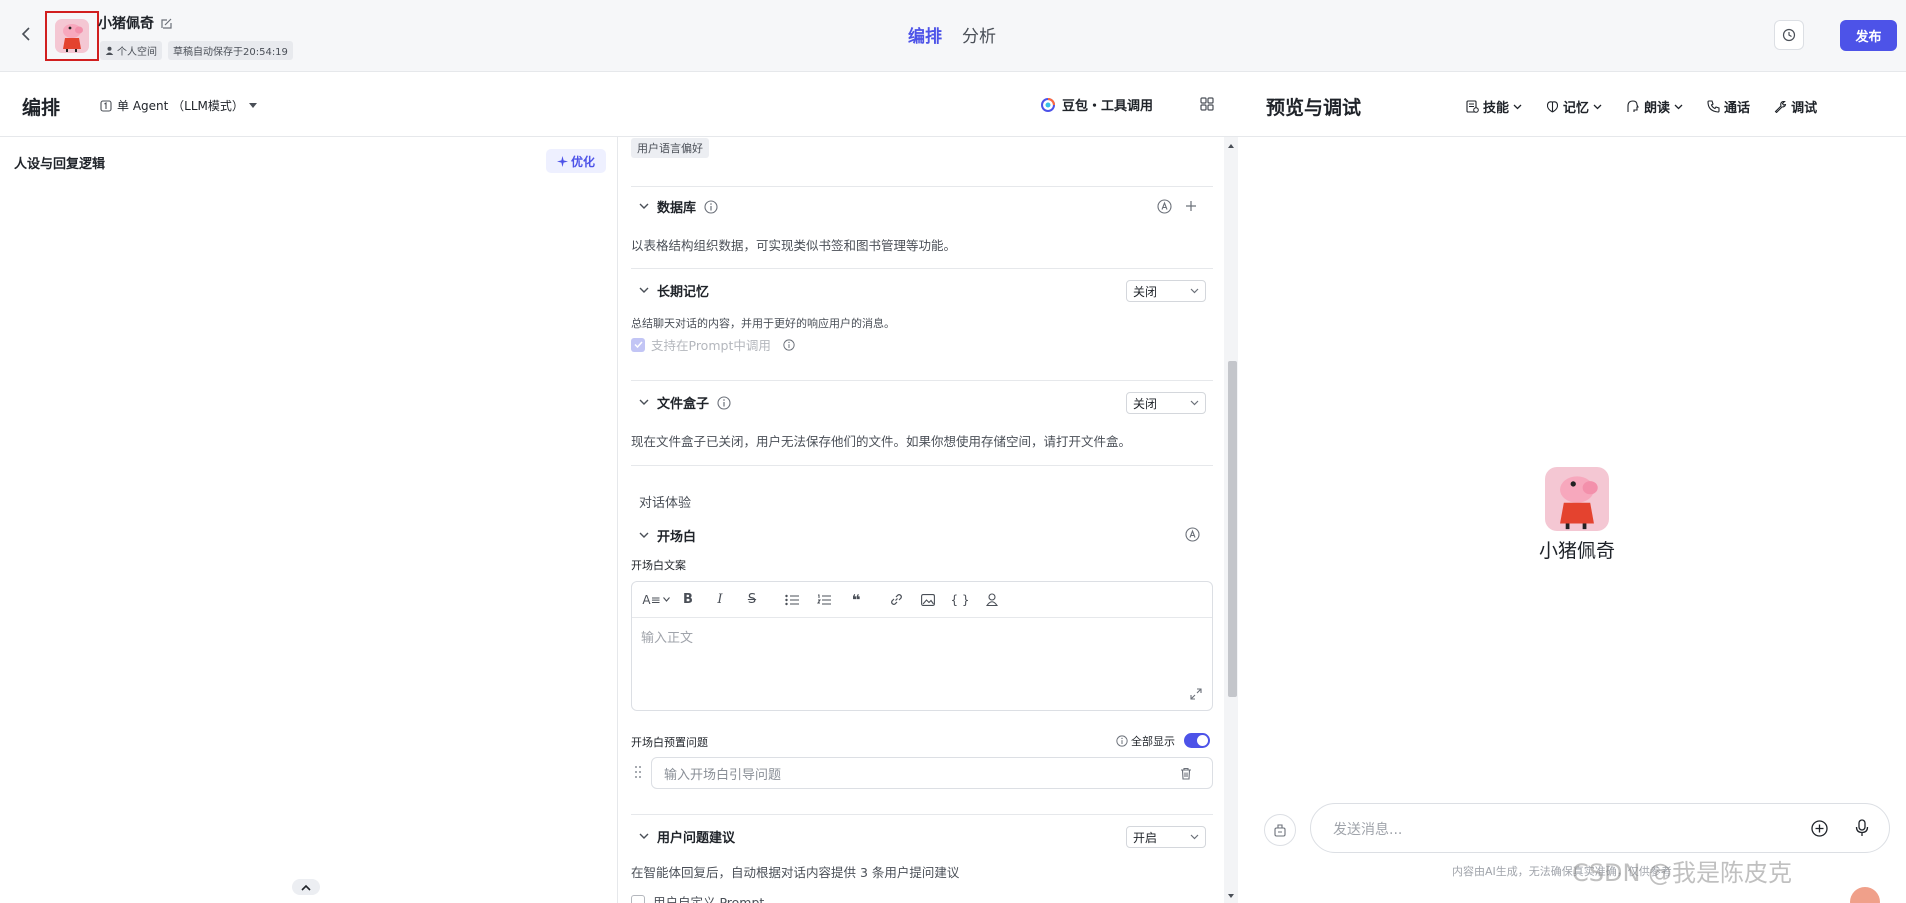 The width and height of the screenshot is (1906, 903). I want to click on floating-assistant-icon, so click(1865, 895).